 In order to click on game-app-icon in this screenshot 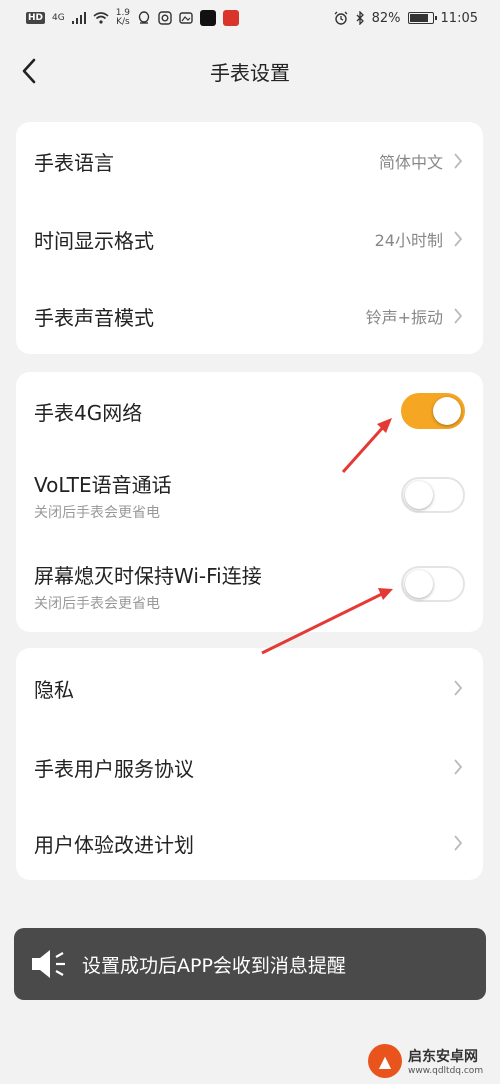, I will do `click(231, 18)`.